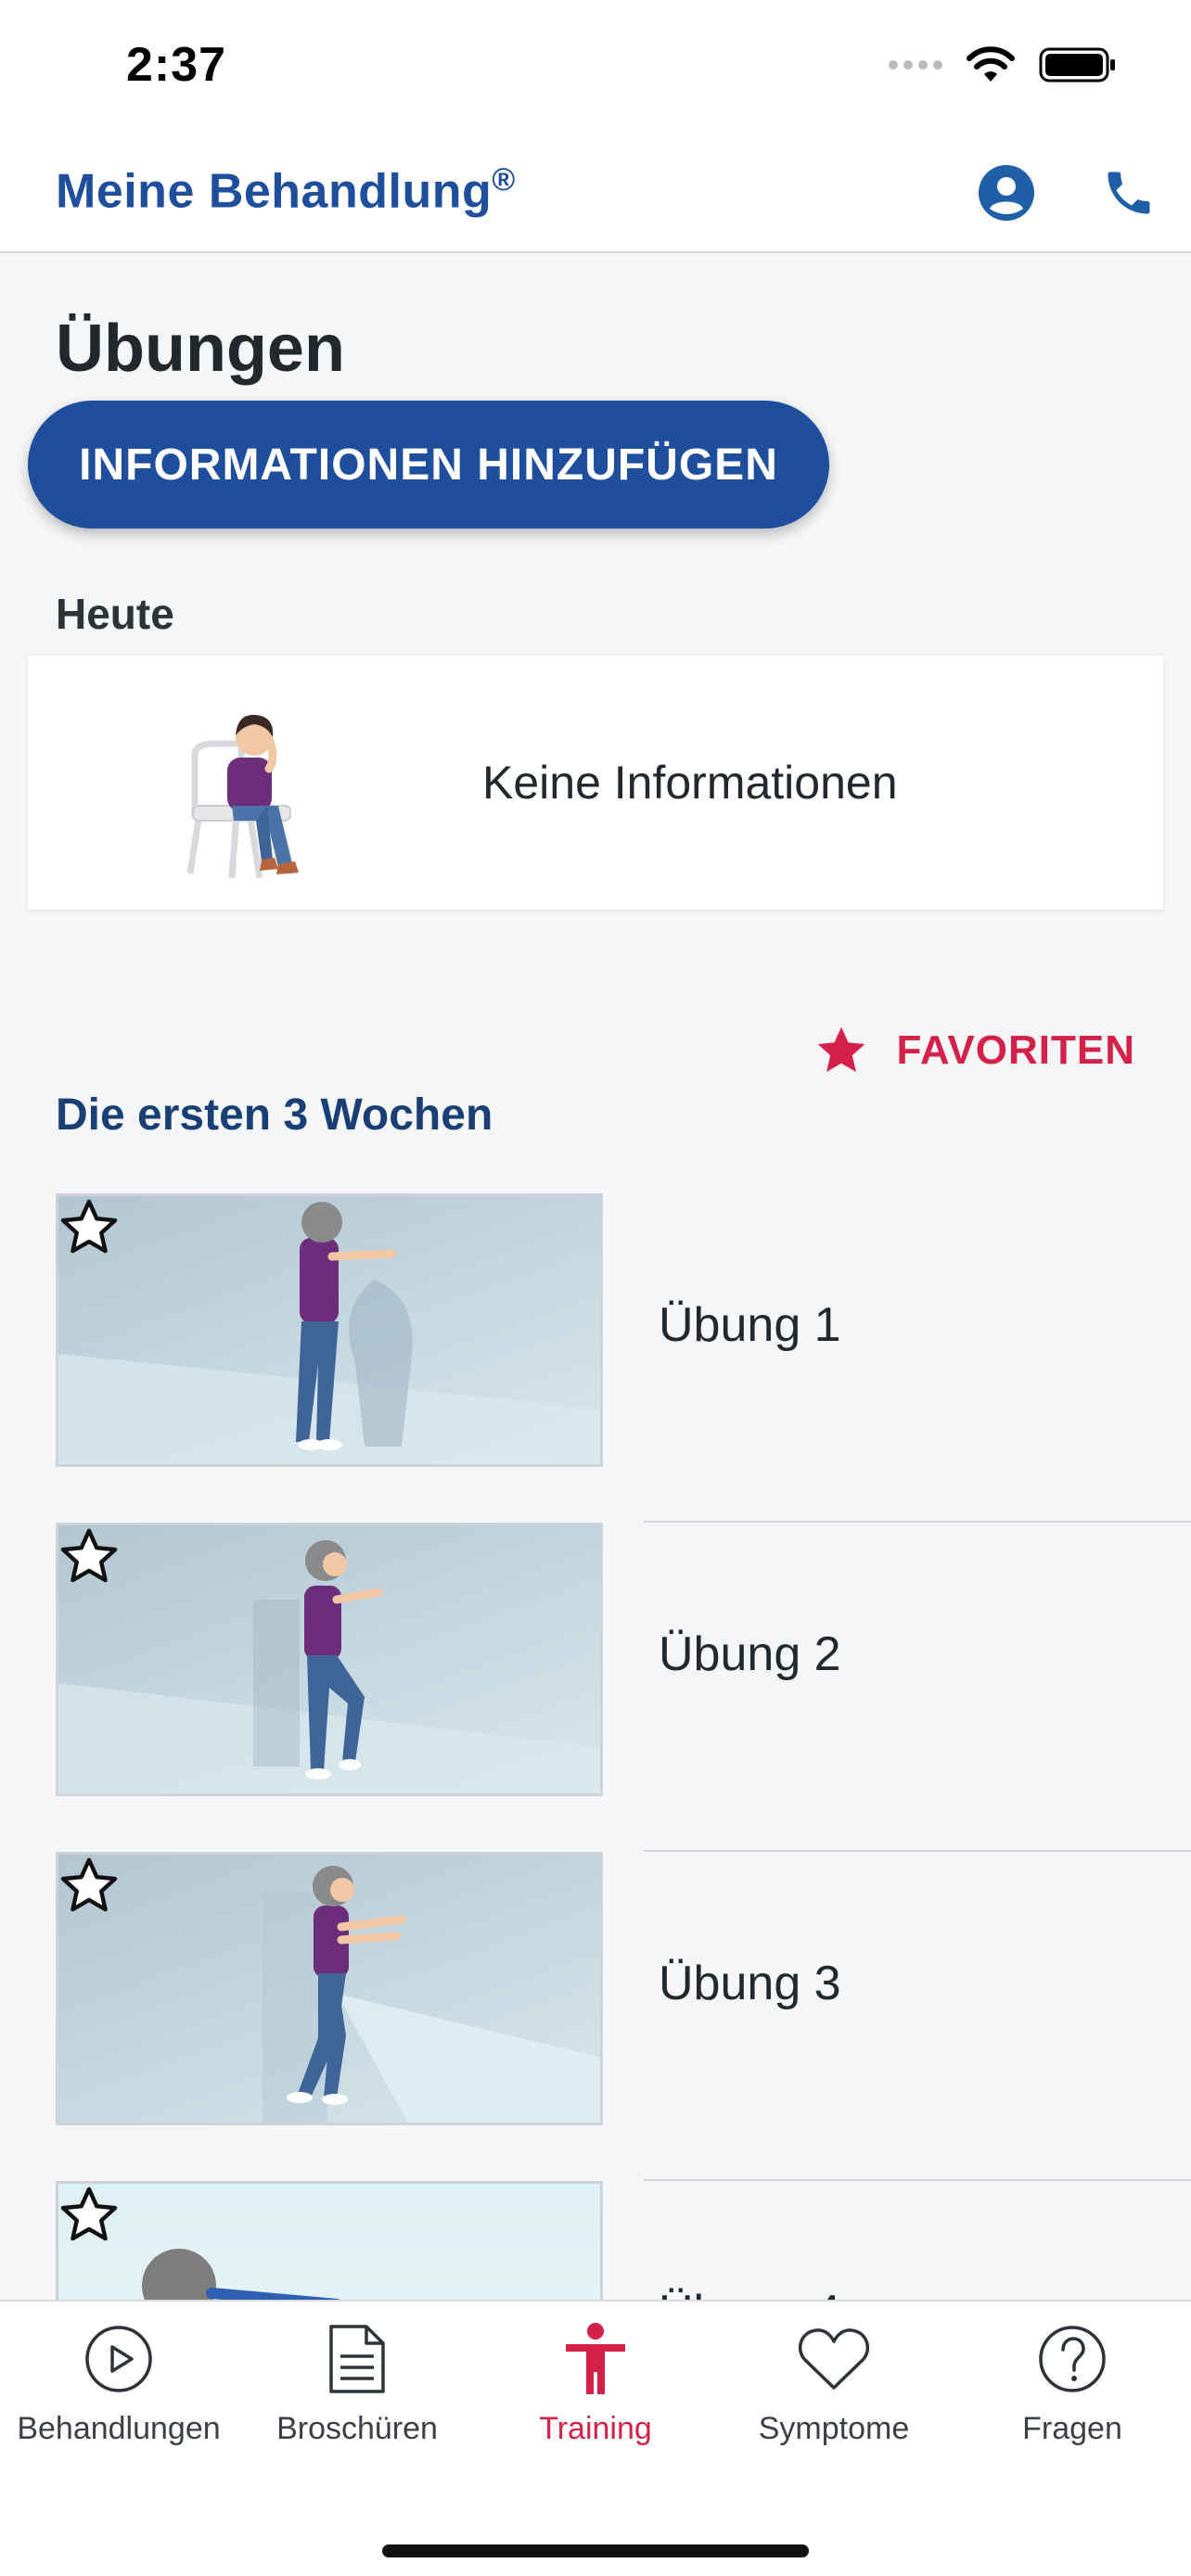 Image resolution: width=1191 pixels, height=2576 pixels. I want to click on exercise-label: Übung 2, so click(750, 1654).